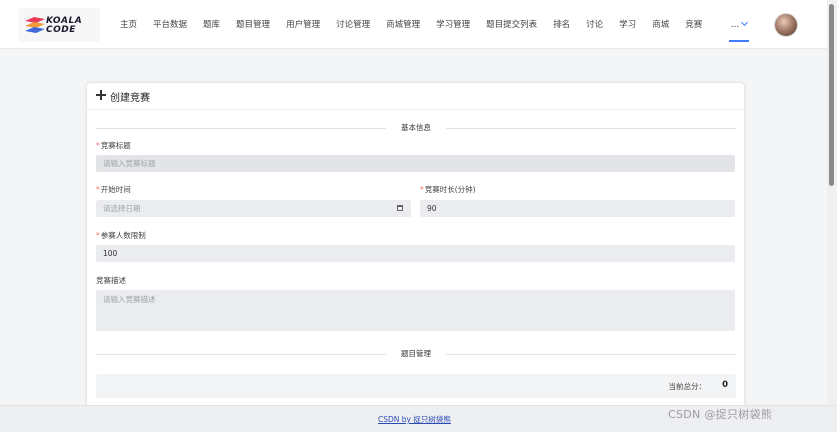 The image size is (837, 432). What do you see at coordinates (128, 24) in the screenshot?
I see `nav-item-home: 主页` at bounding box center [128, 24].